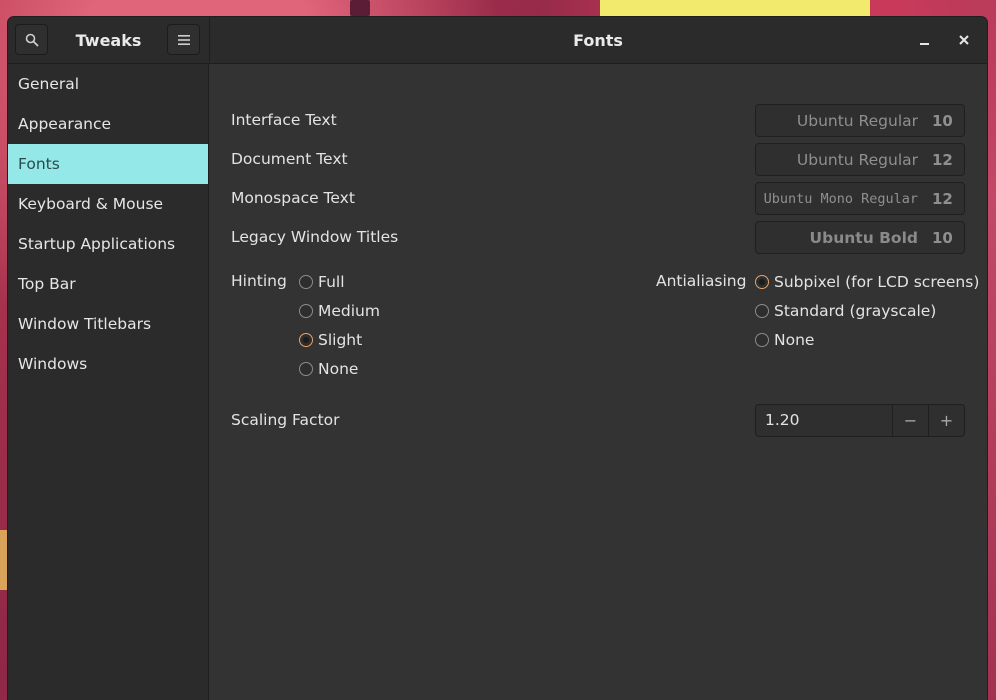 This screenshot has height=700, width=996. I want to click on hinting-option-full: Full, so click(322, 282).